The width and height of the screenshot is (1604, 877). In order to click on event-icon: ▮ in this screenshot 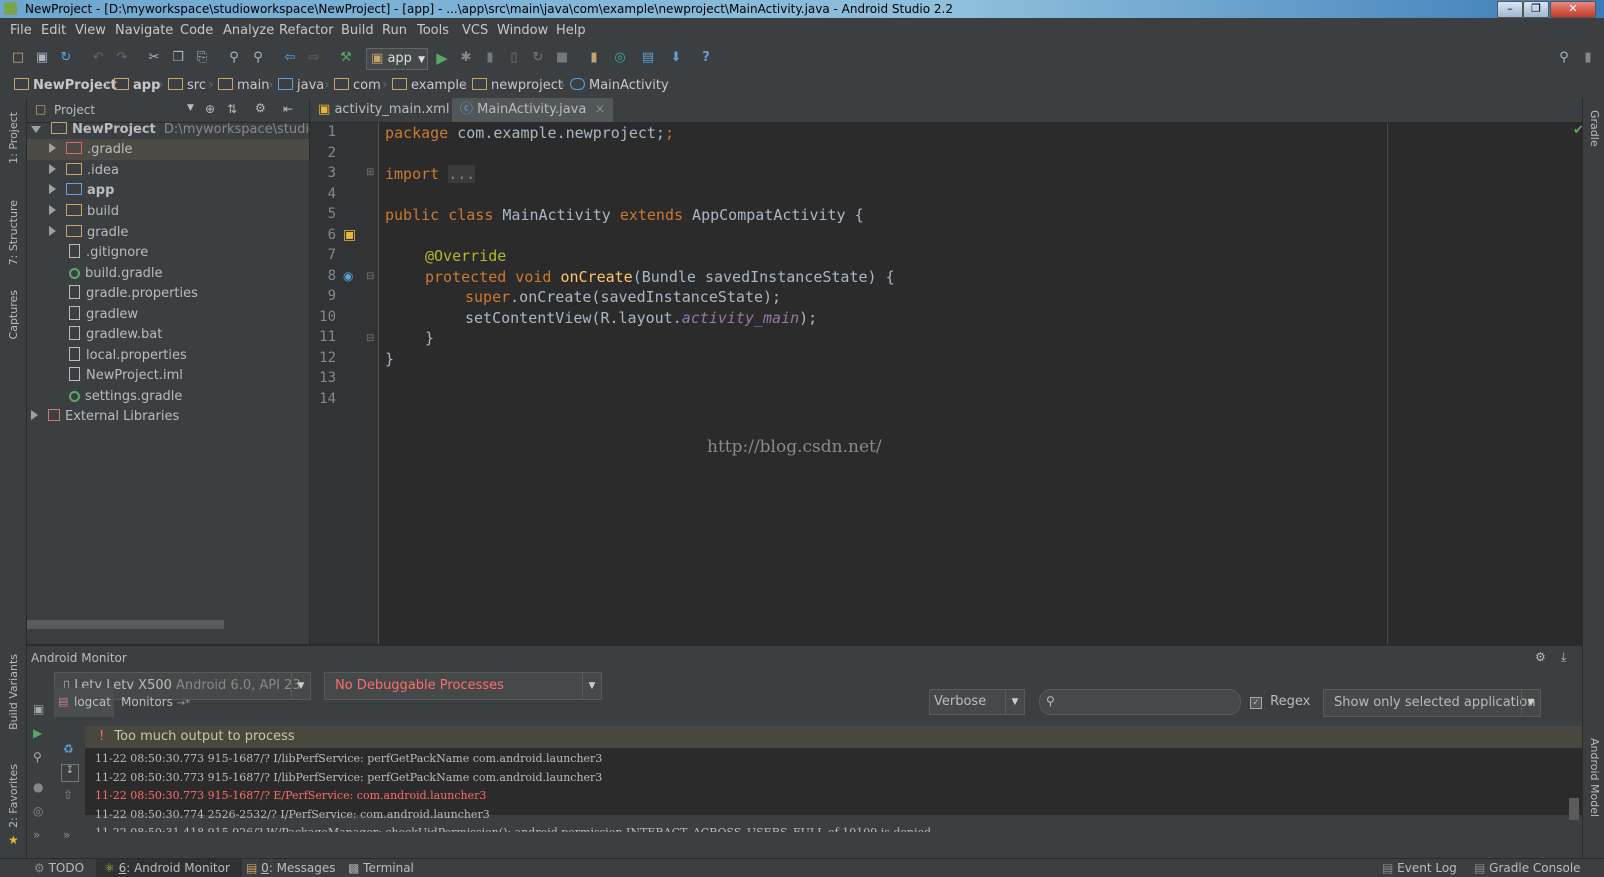, I will do `click(1588, 58)`.